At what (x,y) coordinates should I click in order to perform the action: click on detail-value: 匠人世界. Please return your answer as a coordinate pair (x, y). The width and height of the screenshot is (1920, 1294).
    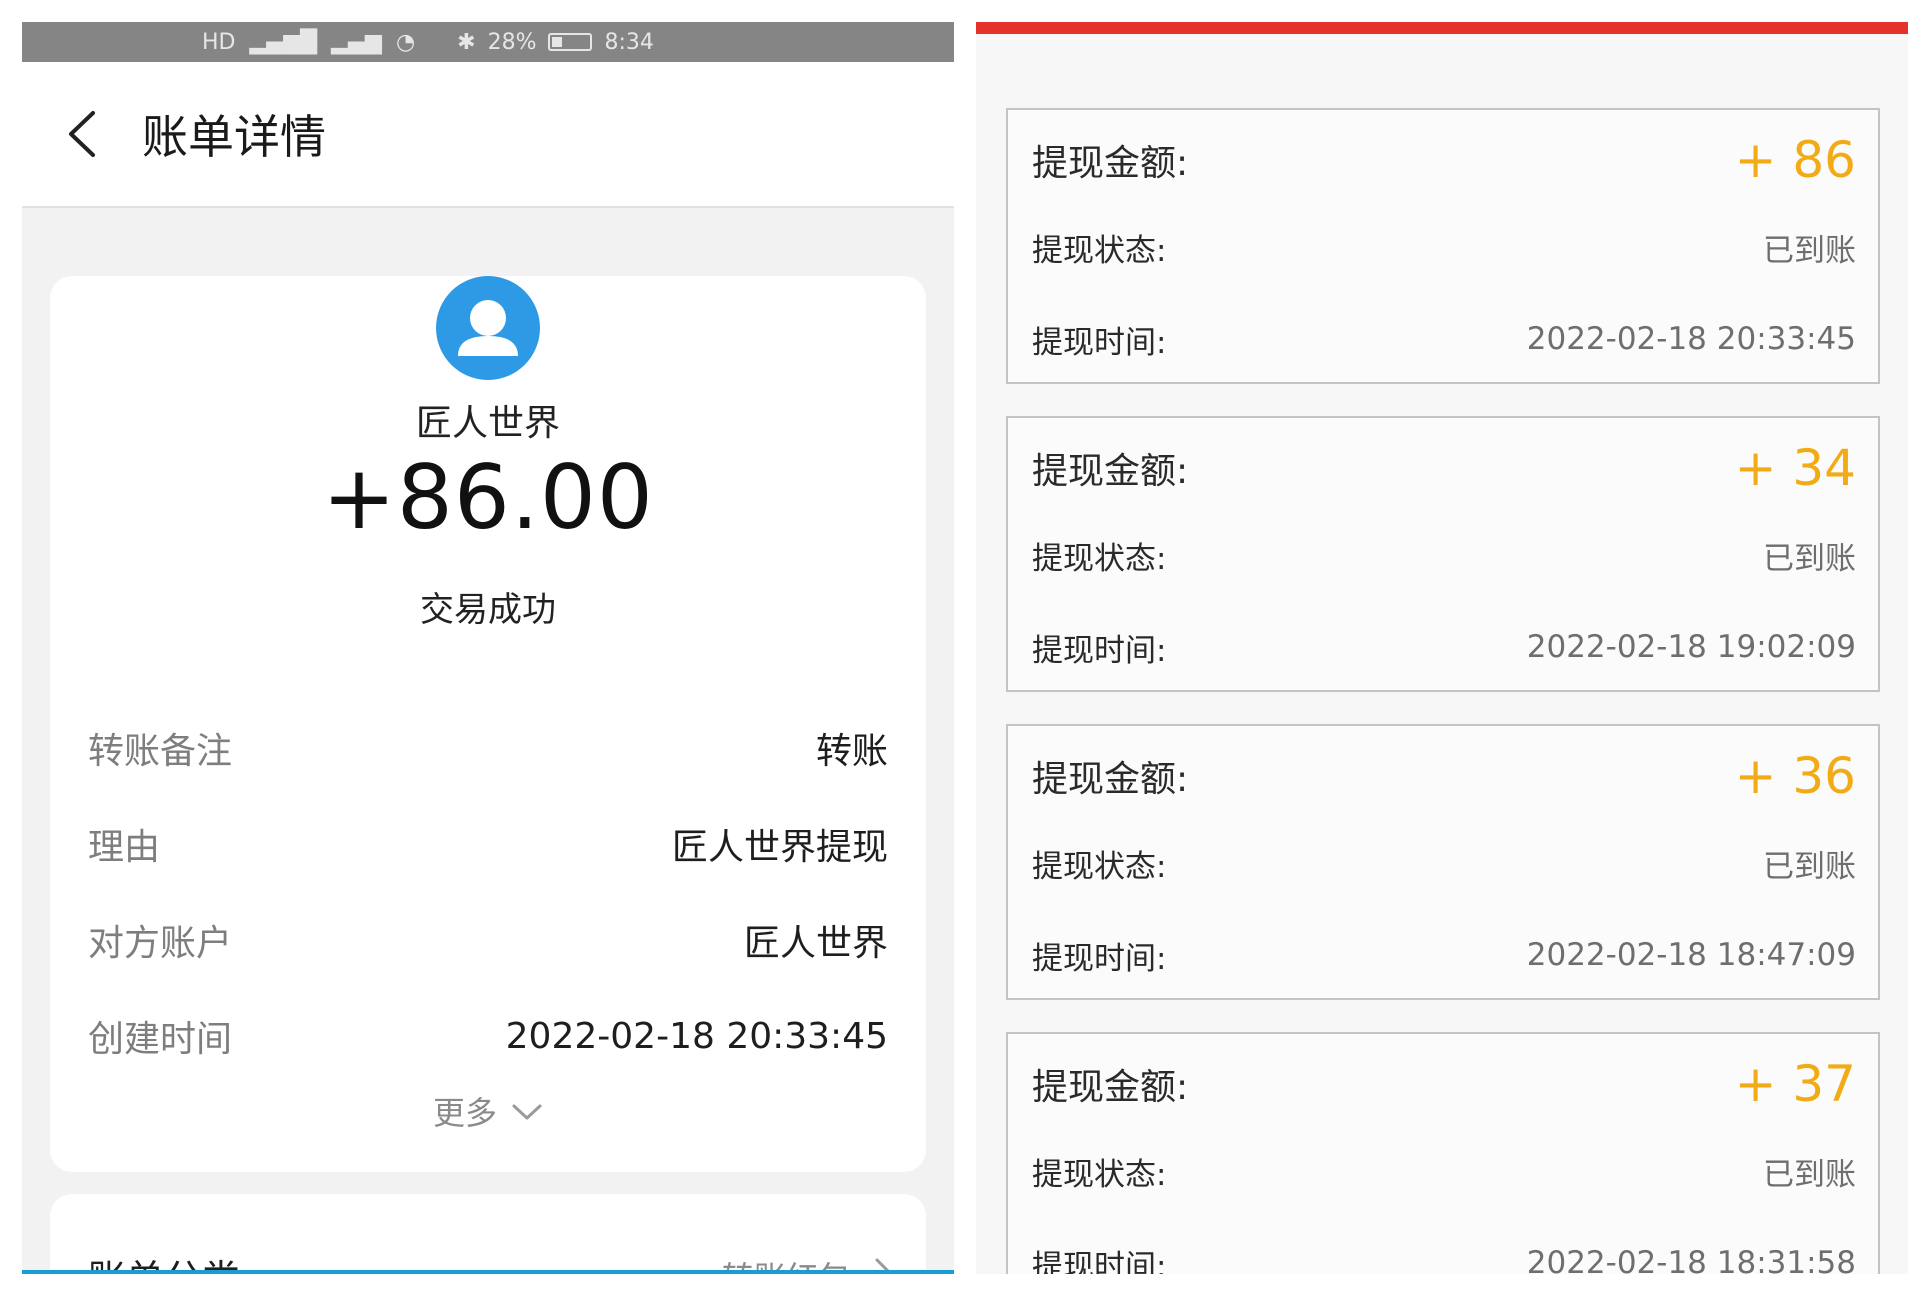
    Looking at the image, I should click on (815, 943).